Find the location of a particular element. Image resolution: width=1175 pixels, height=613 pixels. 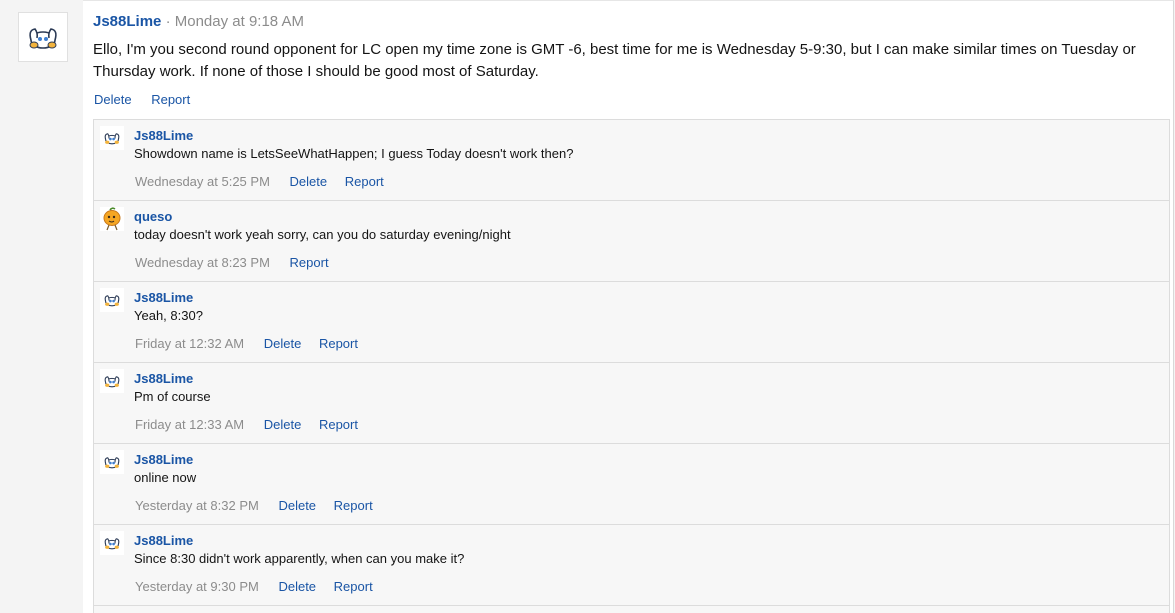

comment-text: online now is located at coordinates (165, 477).